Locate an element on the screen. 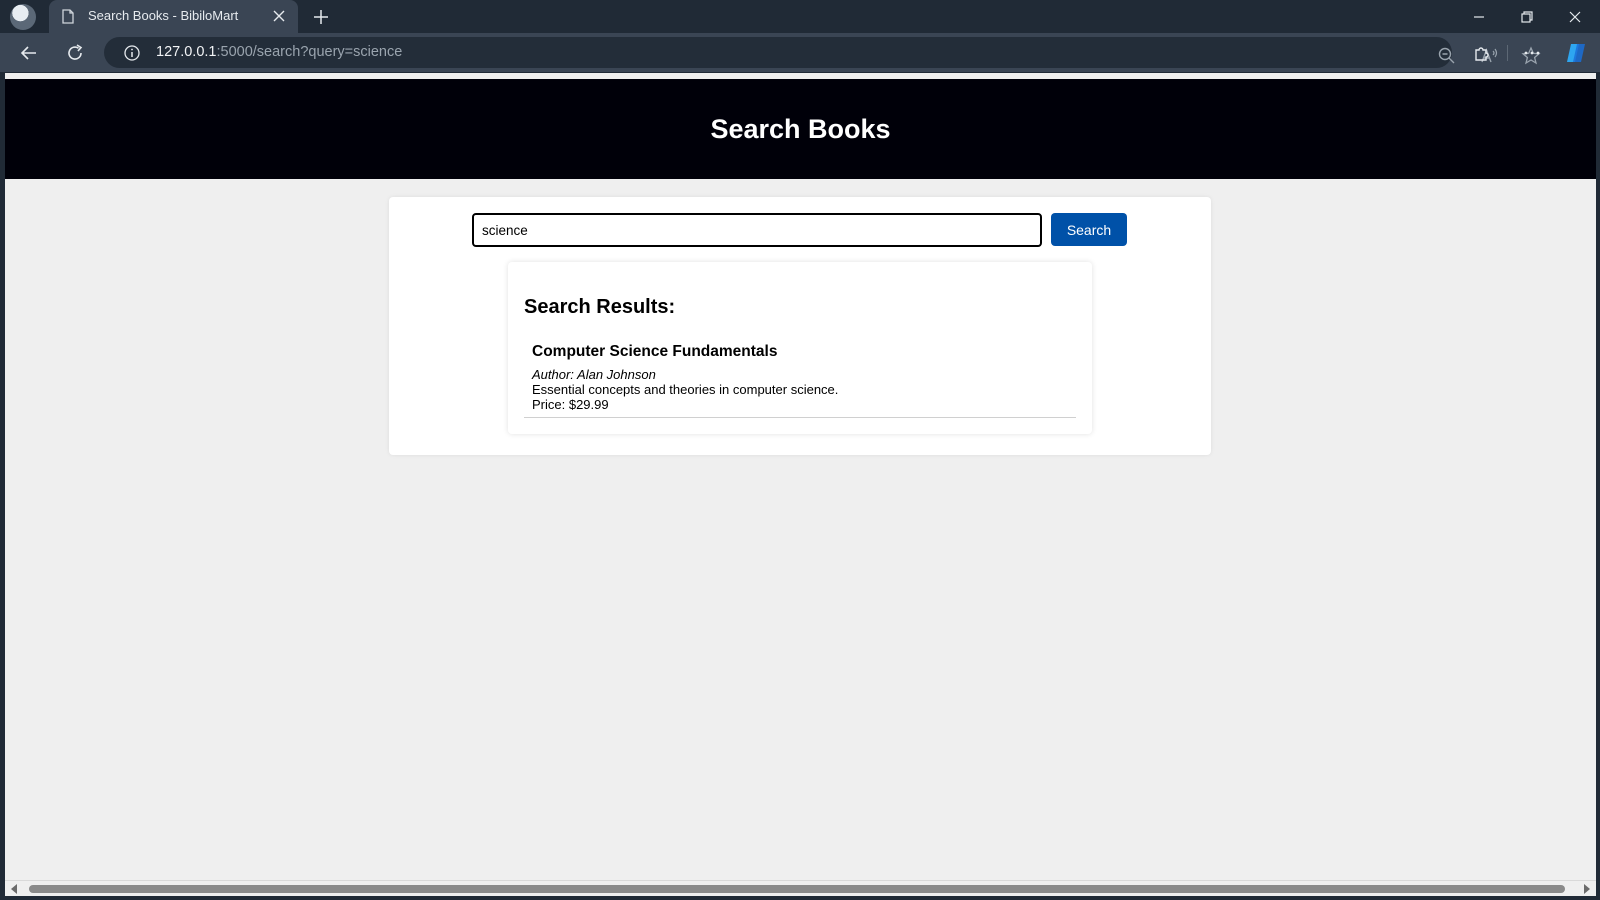  url-path: :5000/search?query=science is located at coordinates (309, 52).